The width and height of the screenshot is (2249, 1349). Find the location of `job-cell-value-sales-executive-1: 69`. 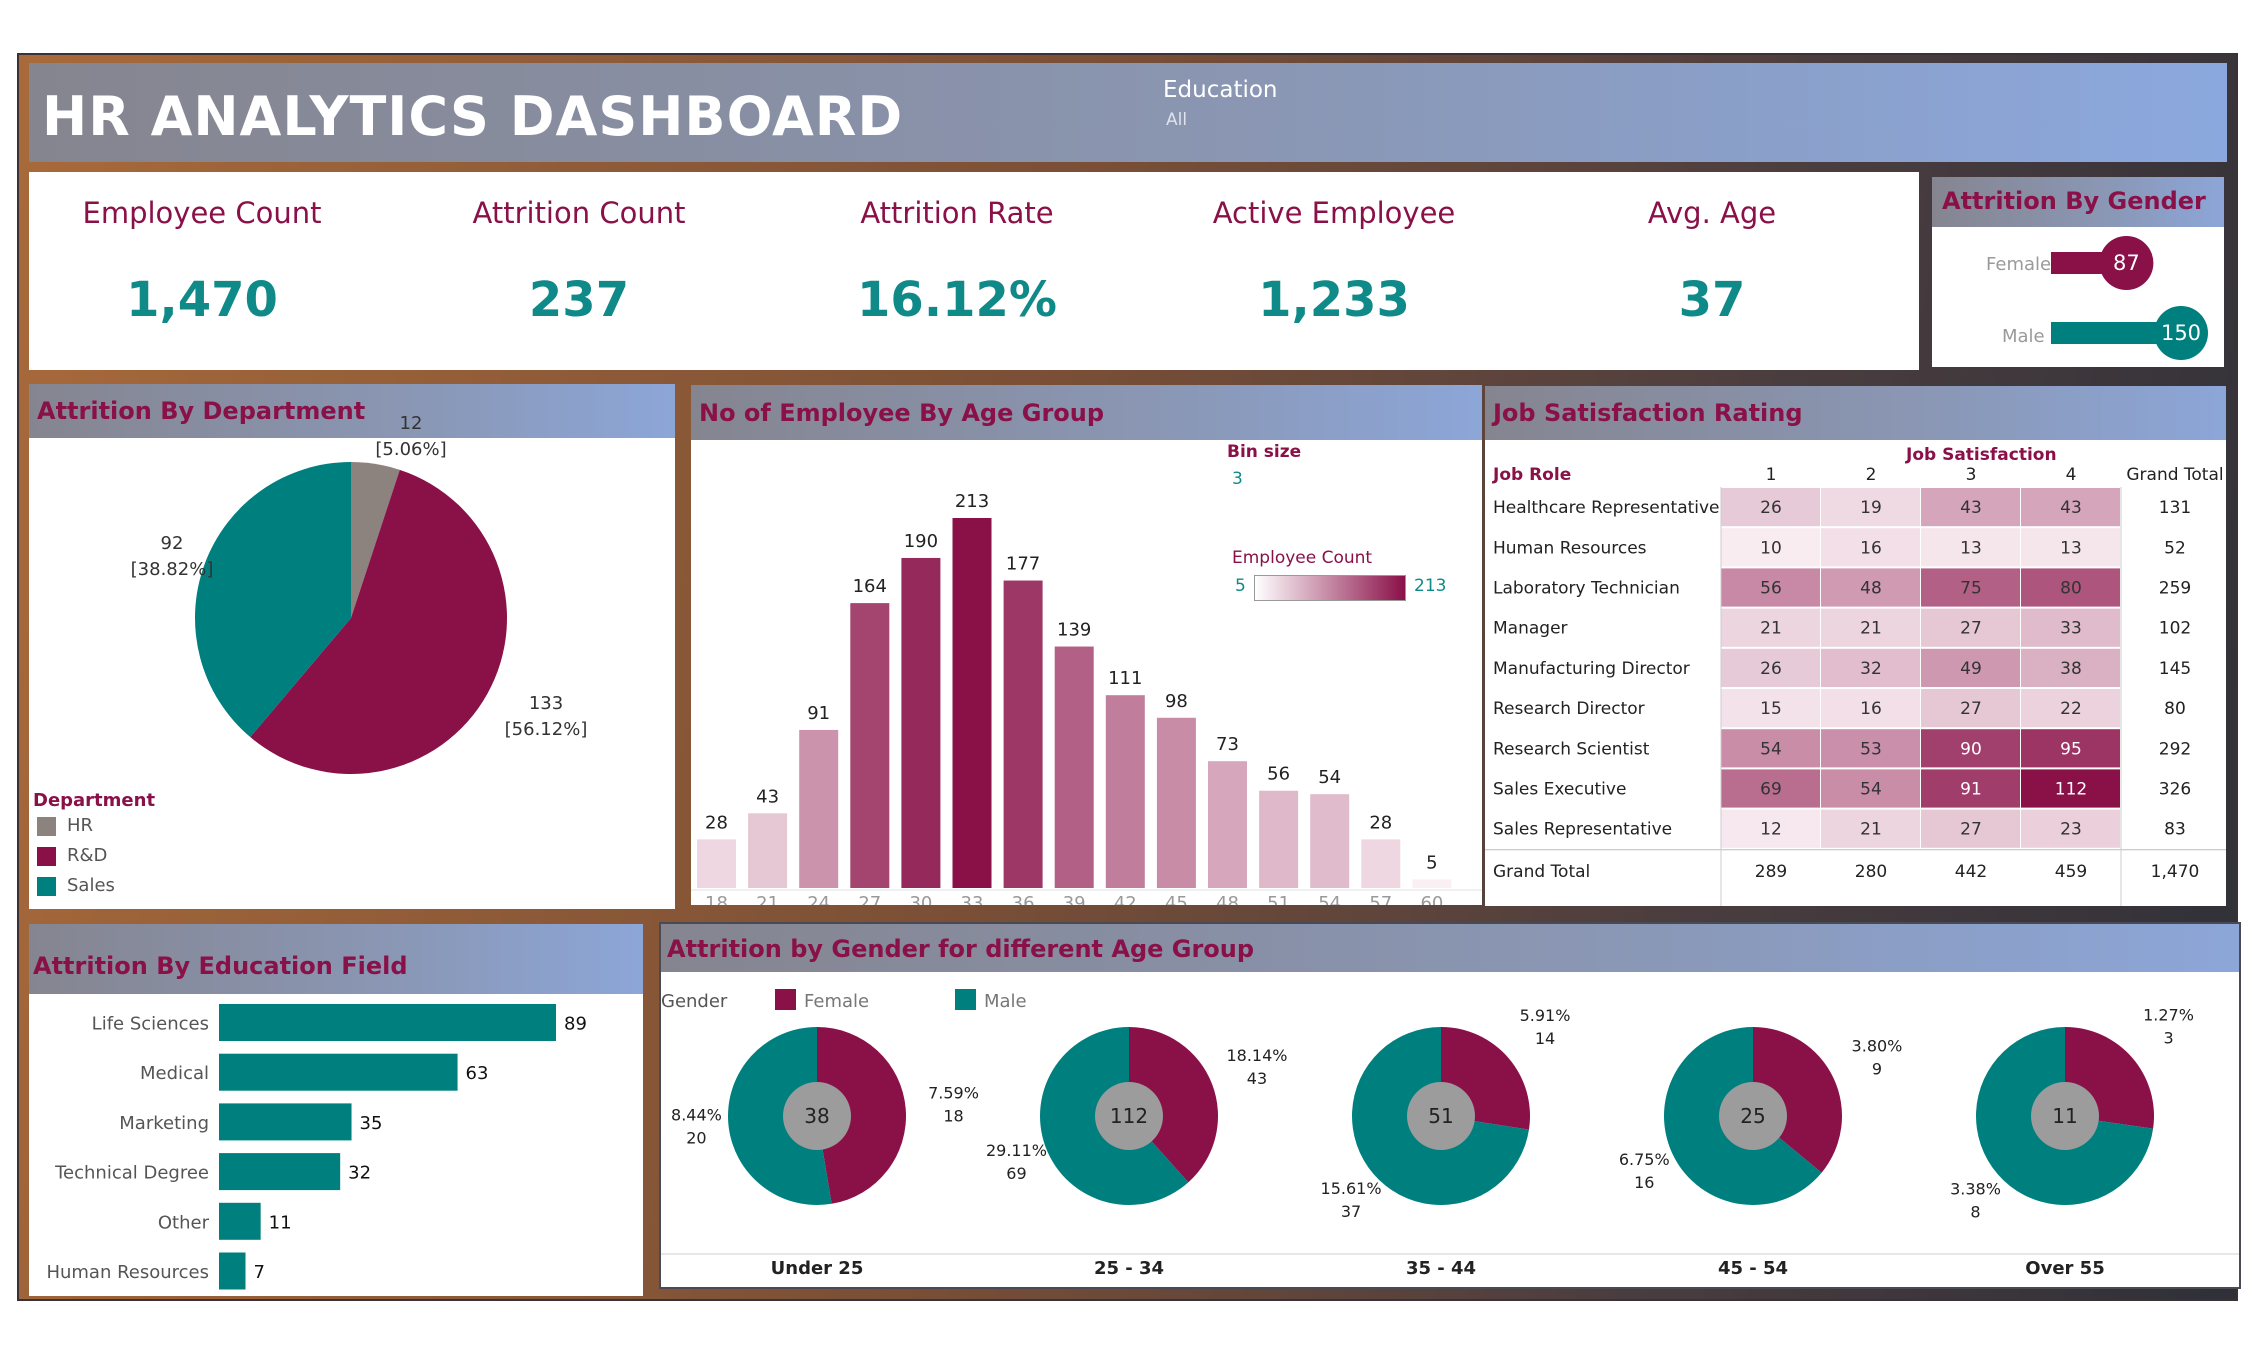

job-cell-value-sales-executive-1: 69 is located at coordinates (1771, 790).